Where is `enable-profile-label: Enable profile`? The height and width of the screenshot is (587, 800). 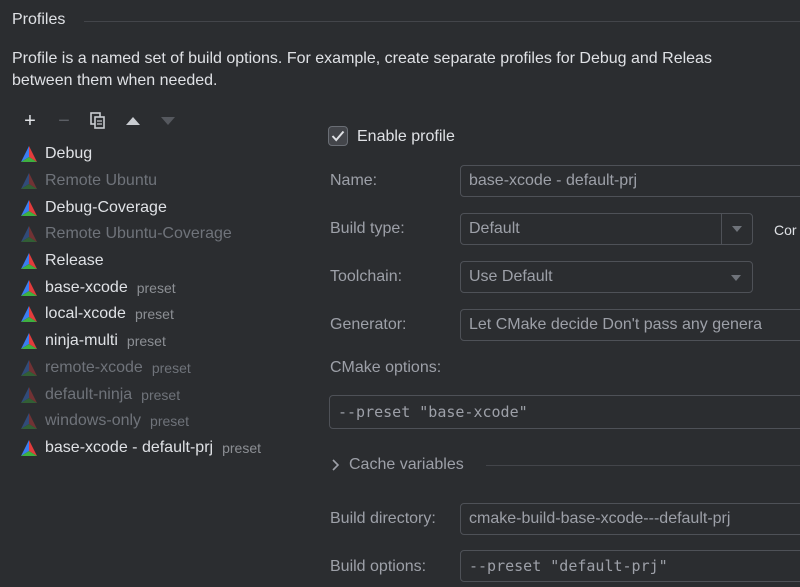
enable-profile-label: Enable profile is located at coordinates (406, 137).